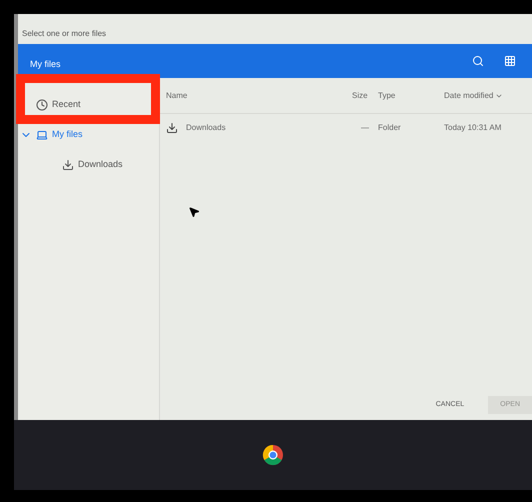  I want to click on sidebar-item: Recent, so click(58, 105).